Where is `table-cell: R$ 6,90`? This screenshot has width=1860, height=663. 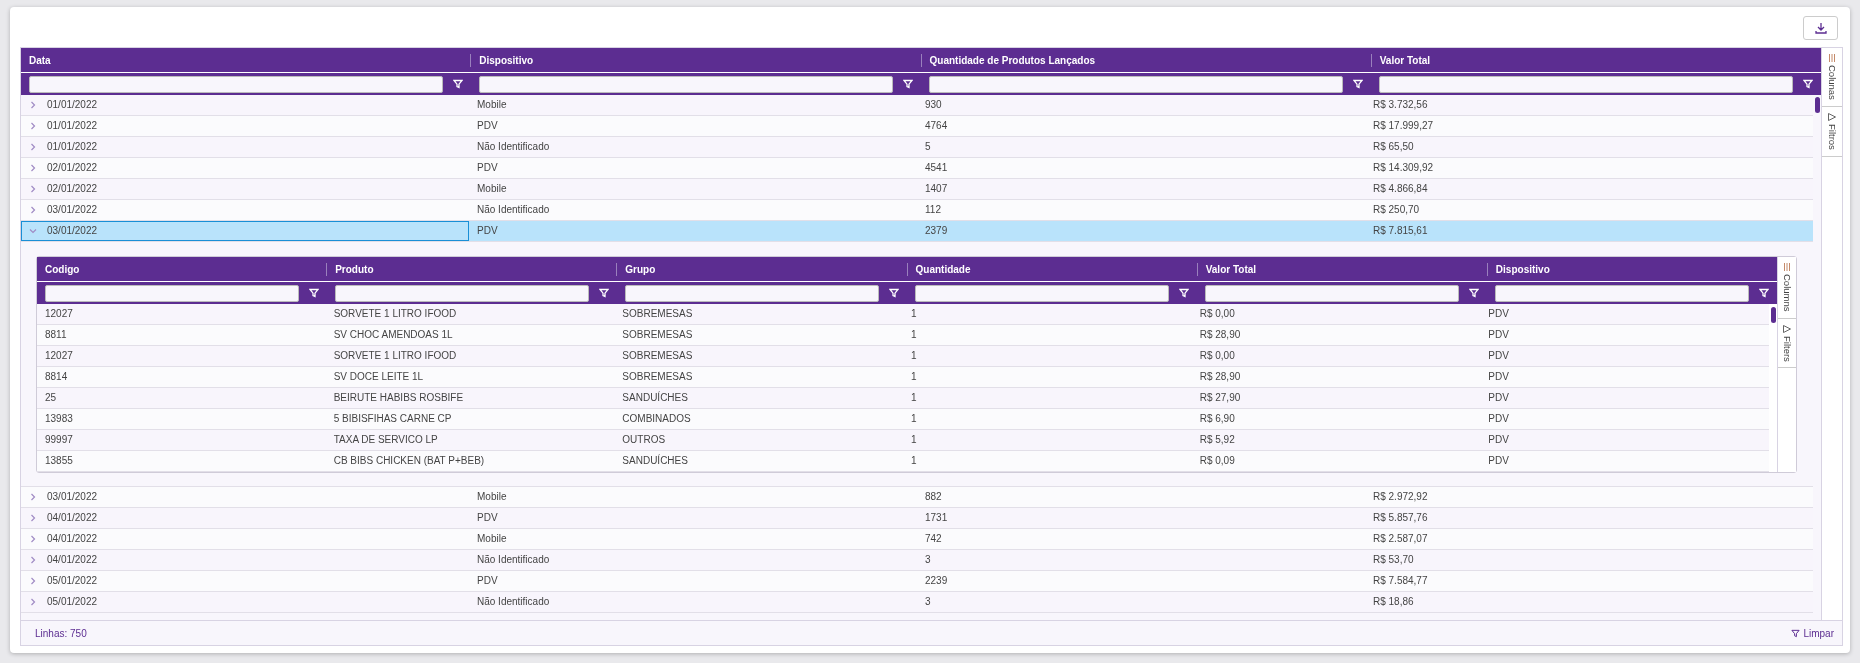 table-cell: R$ 6,90 is located at coordinates (1217, 419).